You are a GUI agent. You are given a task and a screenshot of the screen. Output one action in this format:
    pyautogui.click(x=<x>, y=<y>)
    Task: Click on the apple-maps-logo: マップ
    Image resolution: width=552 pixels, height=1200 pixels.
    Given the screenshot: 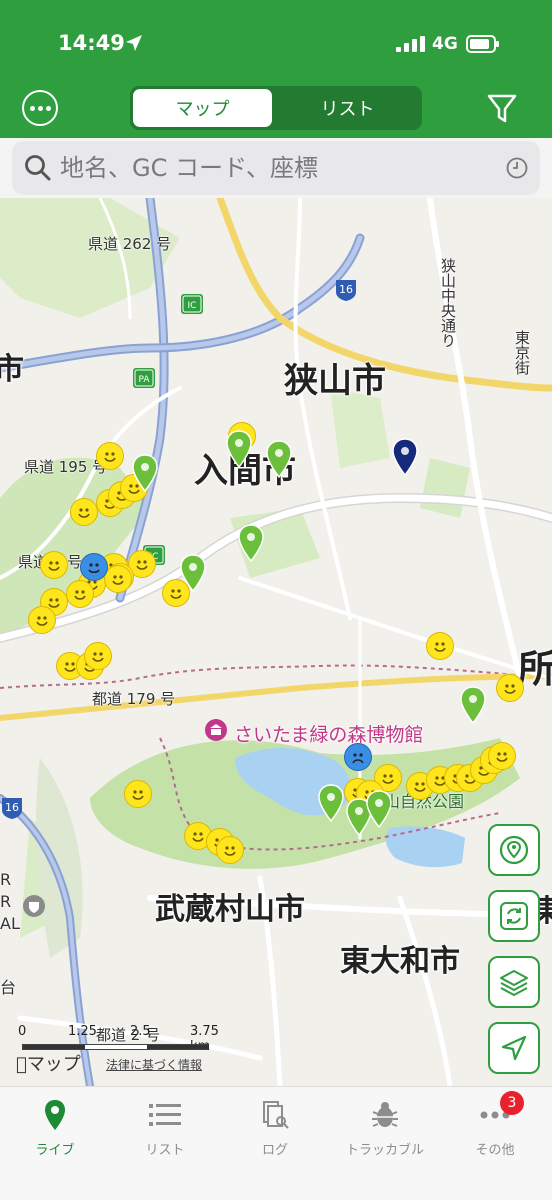 What is the action you would take?
    pyautogui.click(x=48, y=1064)
    